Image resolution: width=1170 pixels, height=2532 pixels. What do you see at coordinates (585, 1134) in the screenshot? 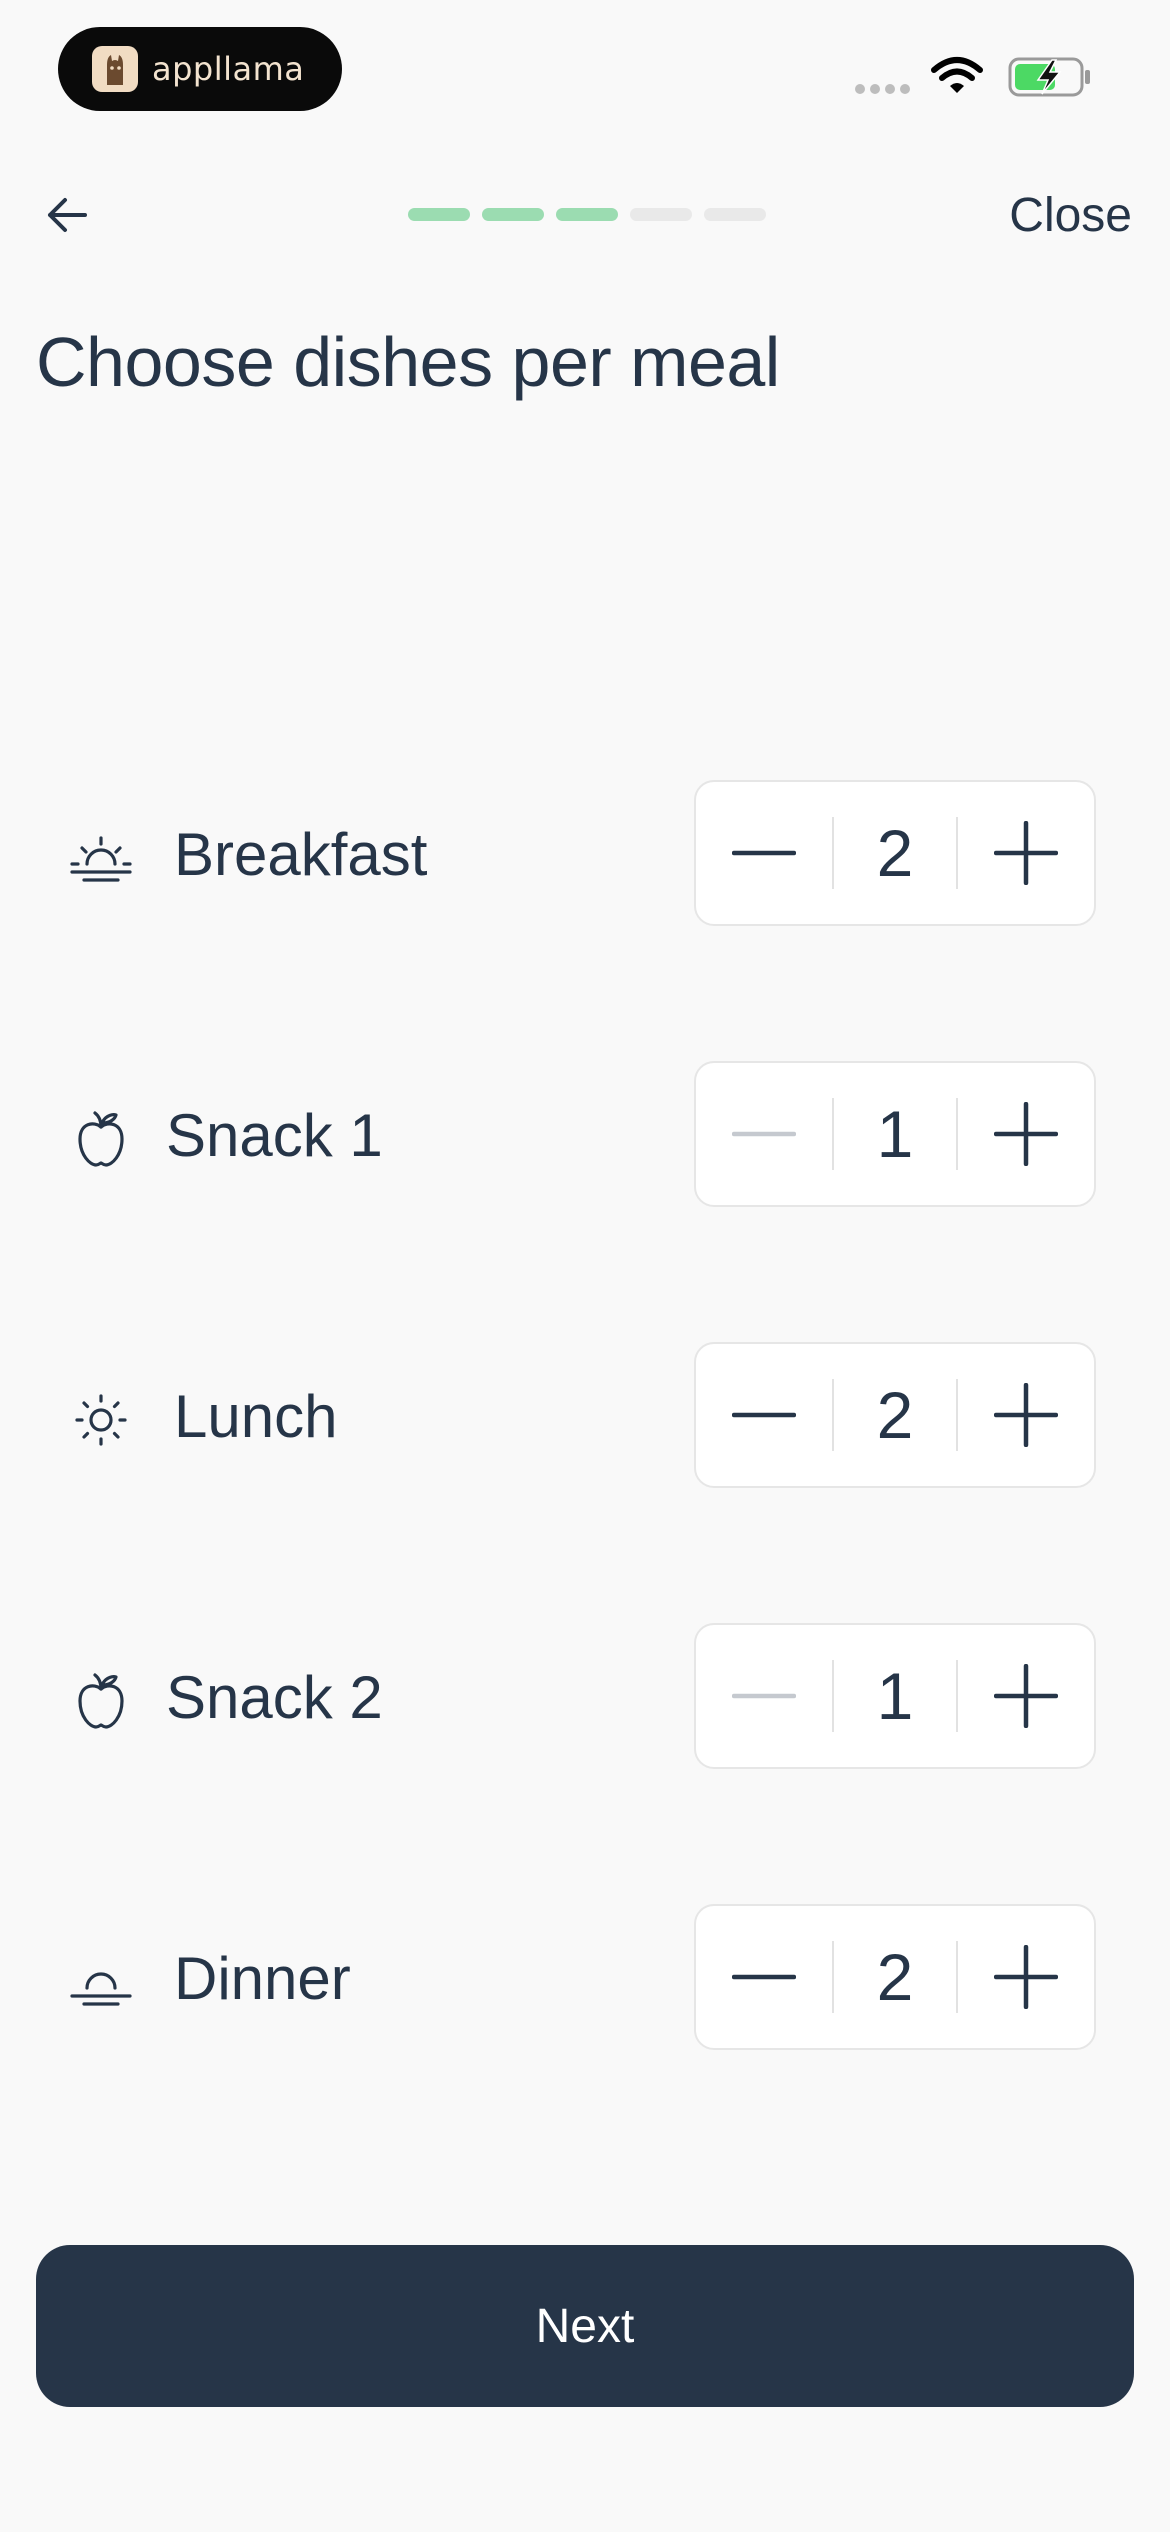
I see `meal-row-snack-1: Snack 1 1` at bounding box center [585, 1134].